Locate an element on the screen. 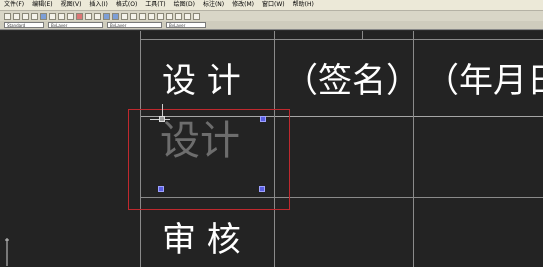 The image size is (543, 267). save-icon is located at coordinates (25, 16).